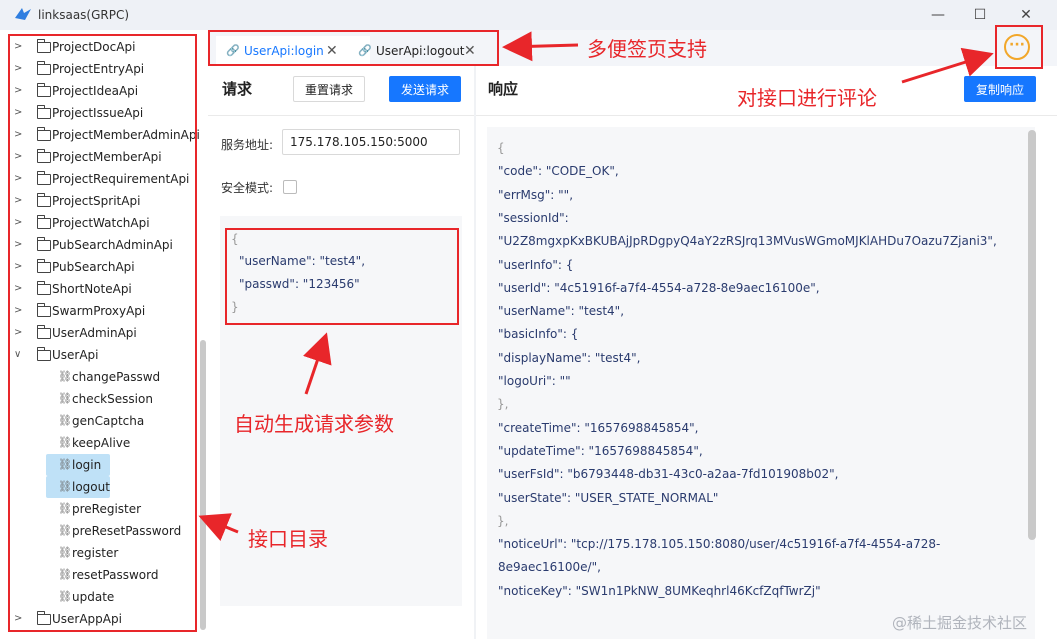  Describe the element at coordinates (314, 424) in the screenshot. I see `annotation-text-params: 自动生成请求参数` at that location.